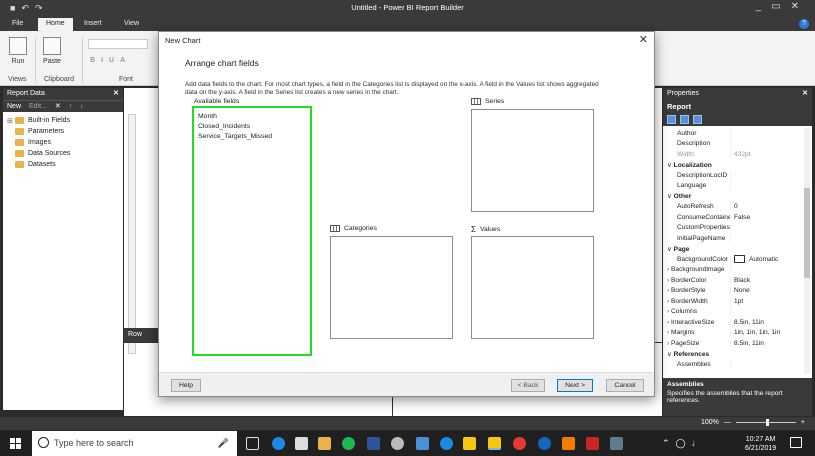 The width and height of the screenshot is (815, 456). I want to click on spotify-icon, so click(348, 443).